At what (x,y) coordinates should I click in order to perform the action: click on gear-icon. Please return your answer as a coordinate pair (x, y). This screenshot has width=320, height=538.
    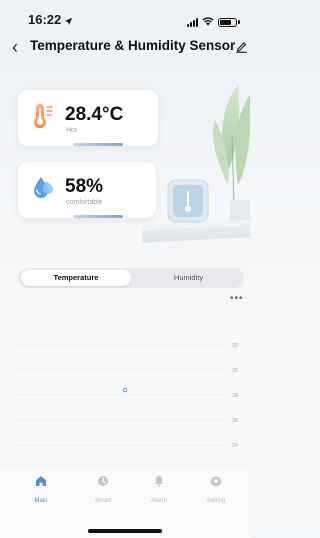
    Looking at the image, I should click on (216, 483).